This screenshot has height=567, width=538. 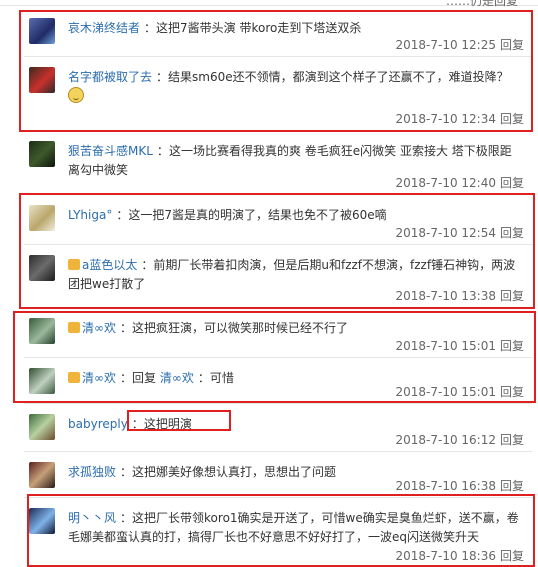 I want to click on reply-target-link: 清∞欢, so click(x=177, y=378).